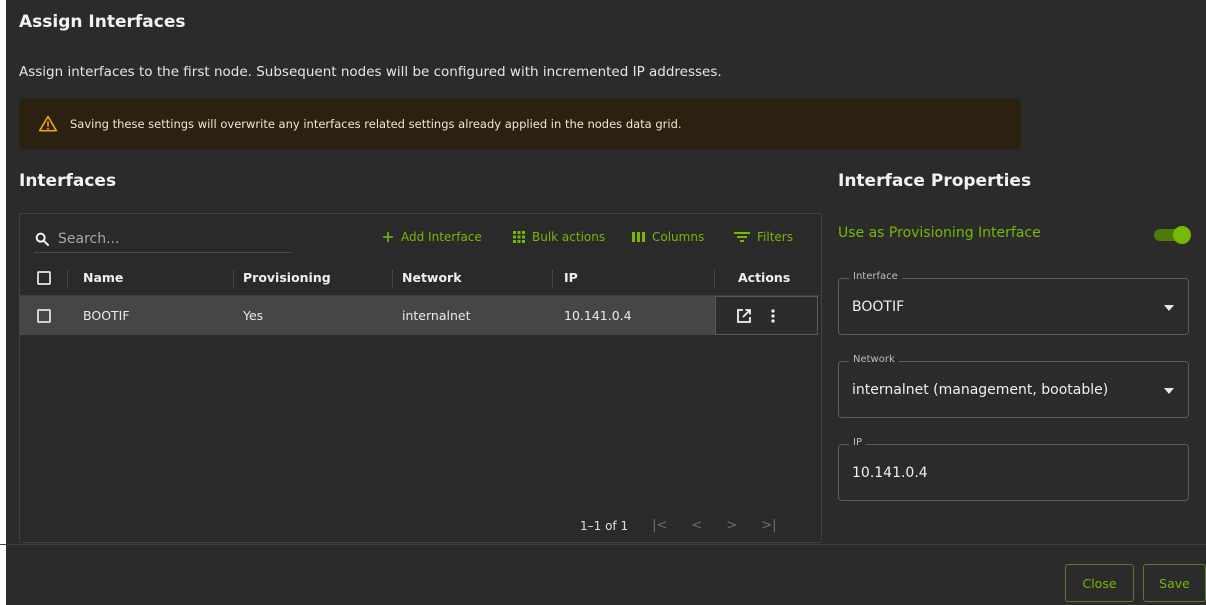 This screenshot has width=1206, height=605. Describe the element at coordinates (638, 237) in the screenshot. I see `columns-icon` at that location.